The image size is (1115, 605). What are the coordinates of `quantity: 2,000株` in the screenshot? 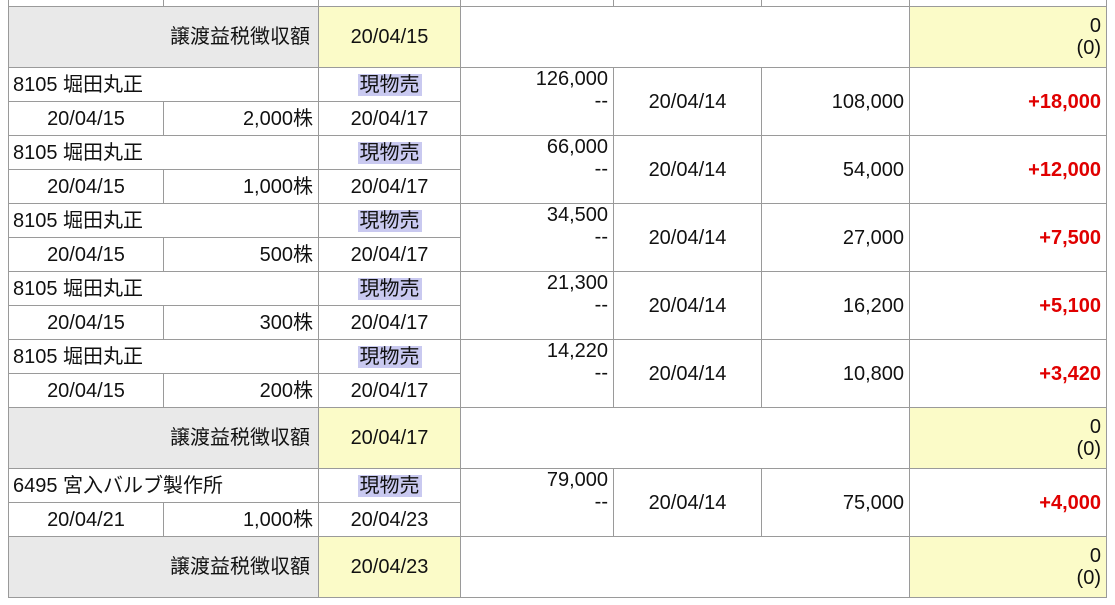 It's located at (241, 118).